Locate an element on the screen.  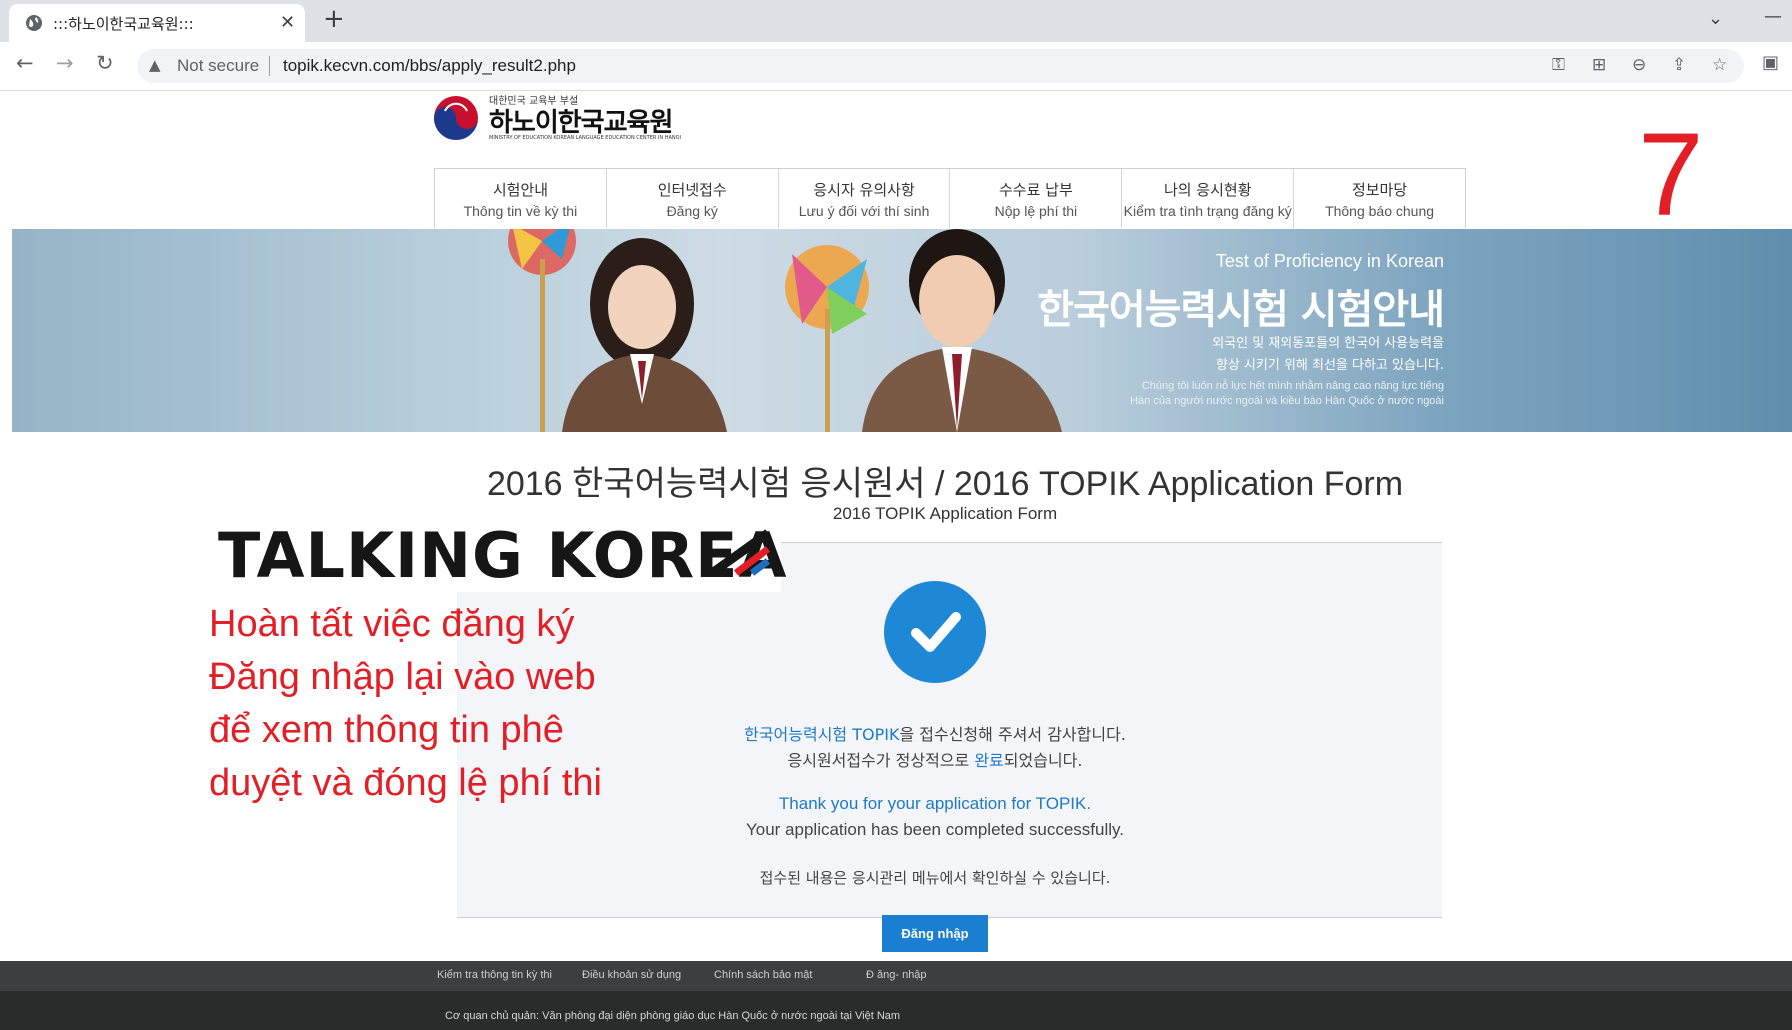
reload-icon: ↻ is located at coordinates (105, 63).